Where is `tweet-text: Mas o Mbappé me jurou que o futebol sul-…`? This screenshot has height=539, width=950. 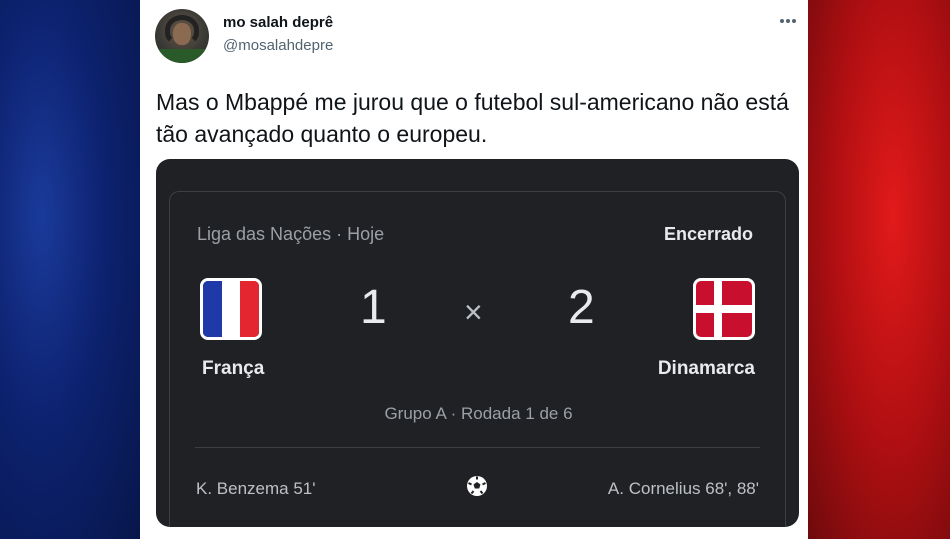 tweet-text: Mas o Mbappé me jurou que o futebol sul-… is located at coordinates (472, 118).